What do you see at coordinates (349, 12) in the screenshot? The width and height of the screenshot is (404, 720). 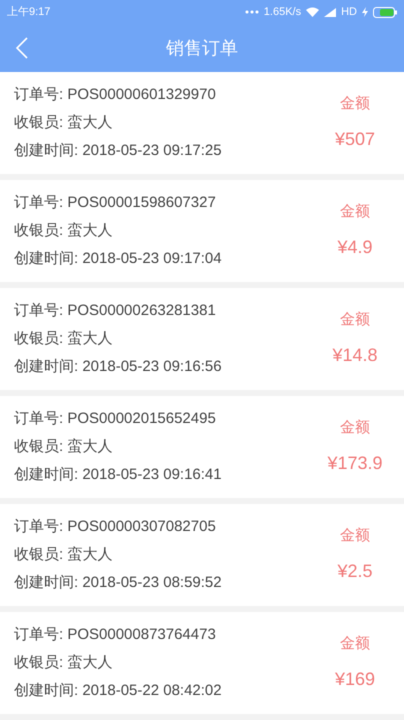 I see `network-type: HD` at bounding box center [349, 12].